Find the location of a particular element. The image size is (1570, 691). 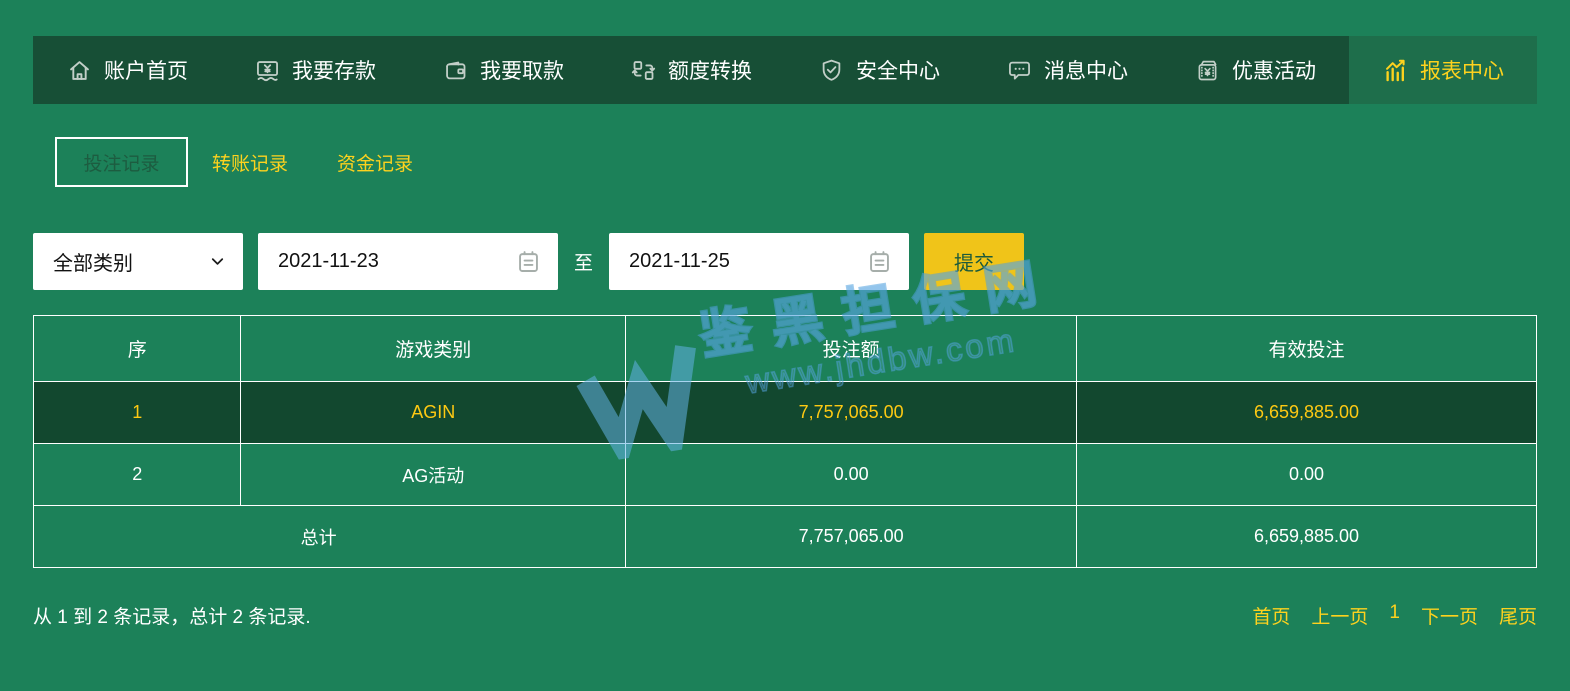

pagination-next: 下一页 is located at coordinates (1449, 615).